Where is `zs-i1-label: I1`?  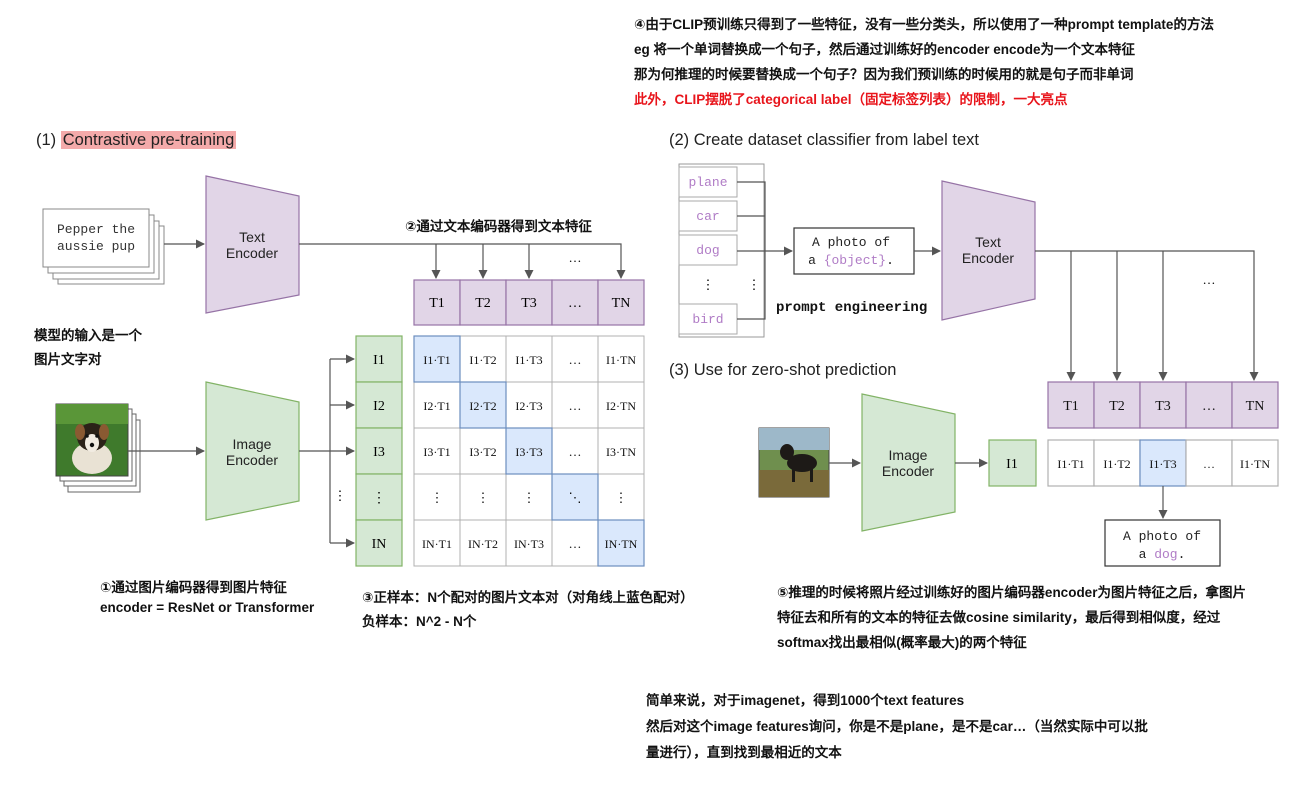
zs-i1-label: I1 is located at coordinates (1012, 464).